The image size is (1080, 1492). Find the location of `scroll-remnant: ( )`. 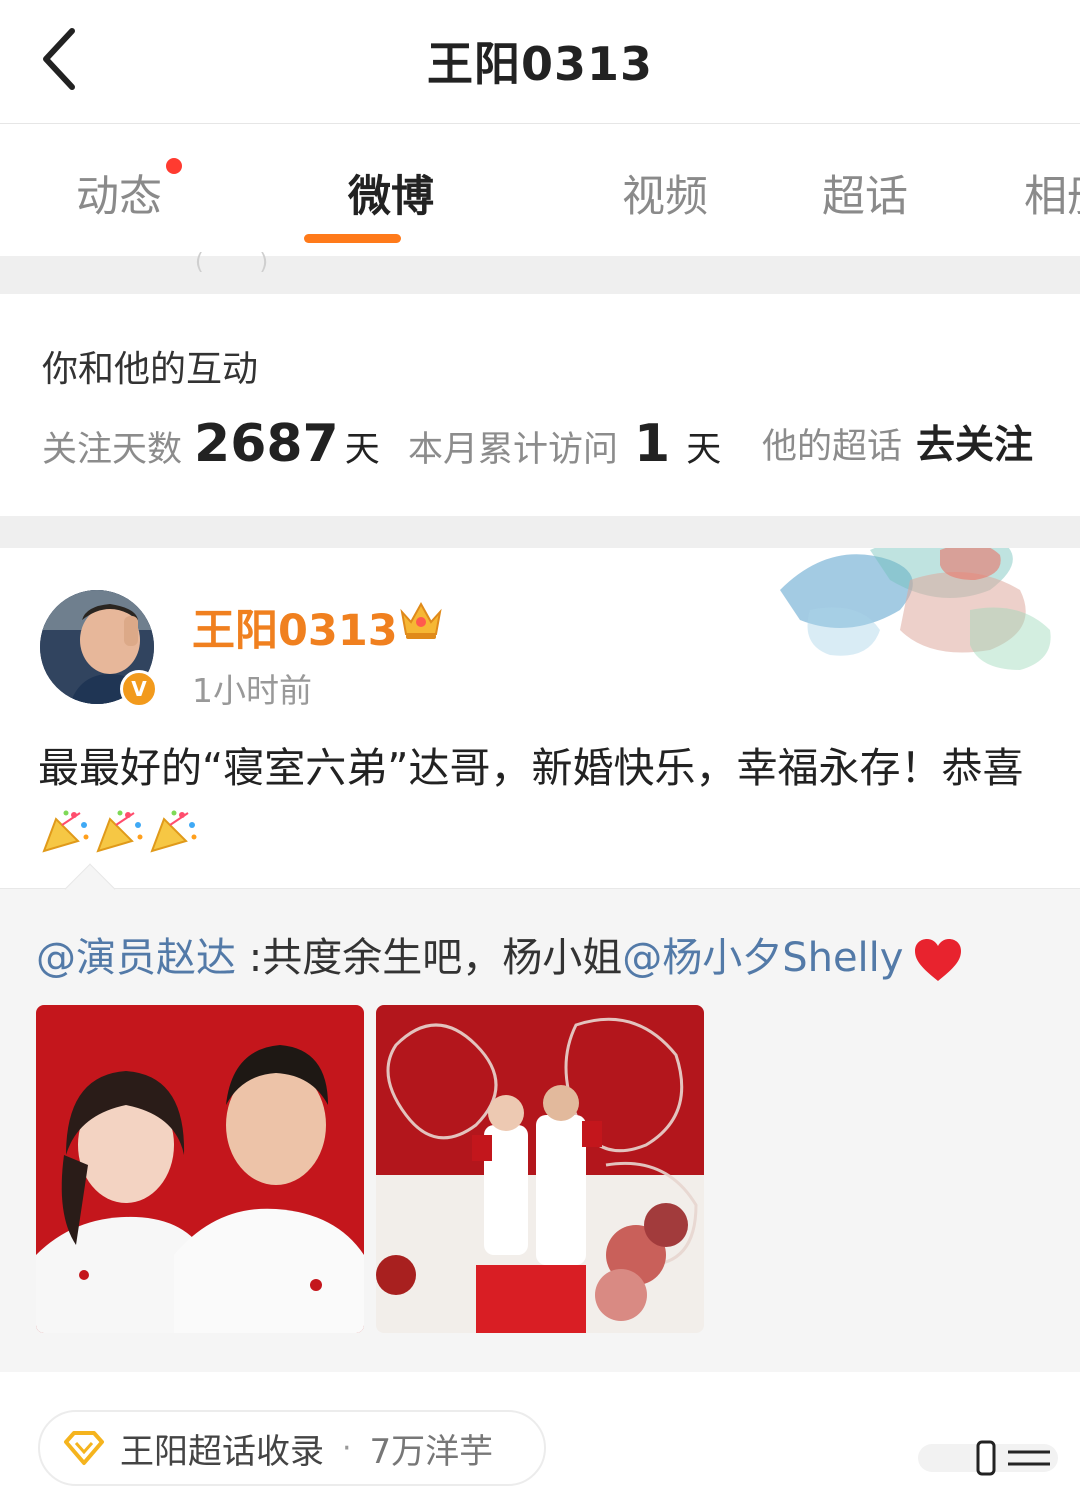

scroll-remnant: ( ) is located at coordinates (232, 262).